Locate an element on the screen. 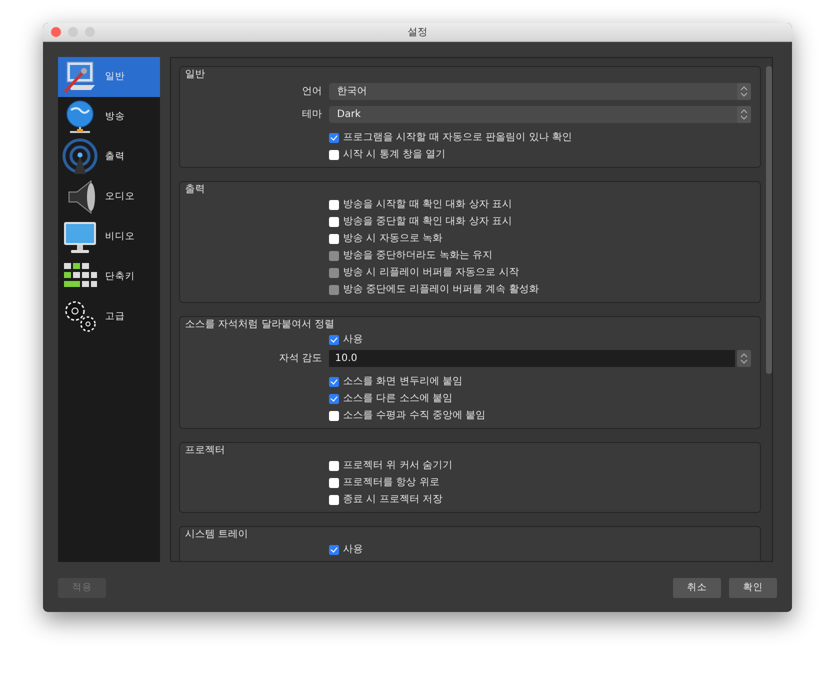 This screenshot has height=674, width=835. checkbox-label: 소스를 수평과 수직 중앙에 붙임 is located at coordinates (414, 416).